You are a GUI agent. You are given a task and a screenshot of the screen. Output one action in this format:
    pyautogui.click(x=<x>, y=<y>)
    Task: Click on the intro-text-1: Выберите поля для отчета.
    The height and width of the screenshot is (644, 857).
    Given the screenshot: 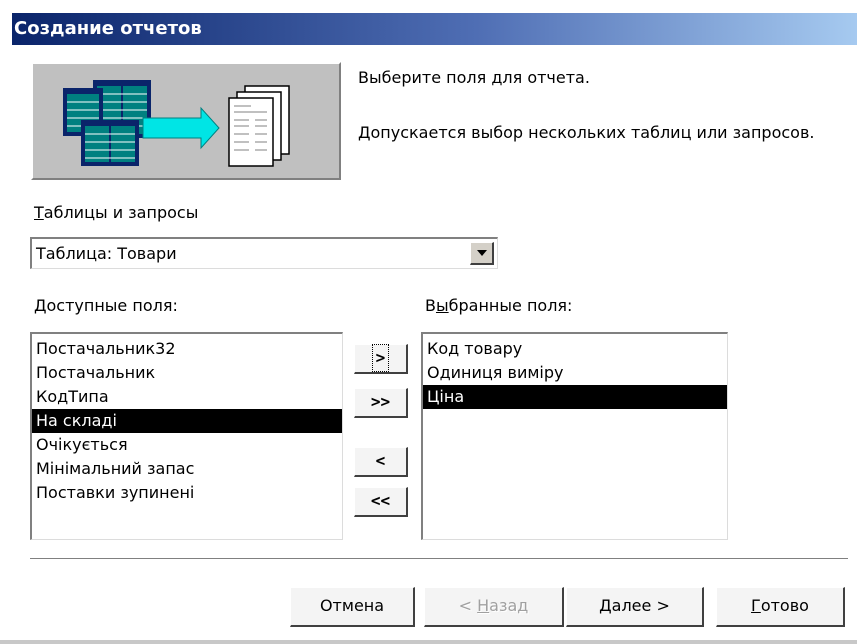 What is the action you would take?
    pyautogui.click(x=474, y=77)
    